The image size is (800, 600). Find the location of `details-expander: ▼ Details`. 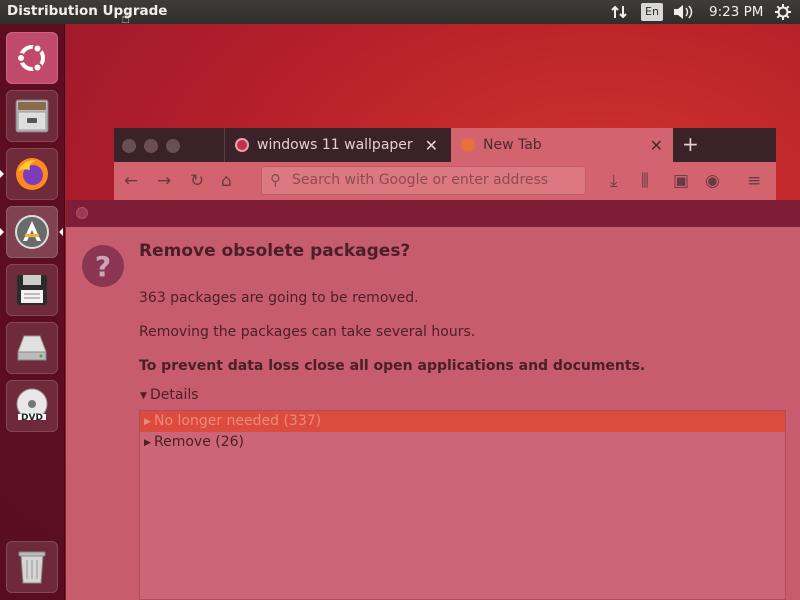

details-expander: ▼ Details is located at coordinates (169, 395).